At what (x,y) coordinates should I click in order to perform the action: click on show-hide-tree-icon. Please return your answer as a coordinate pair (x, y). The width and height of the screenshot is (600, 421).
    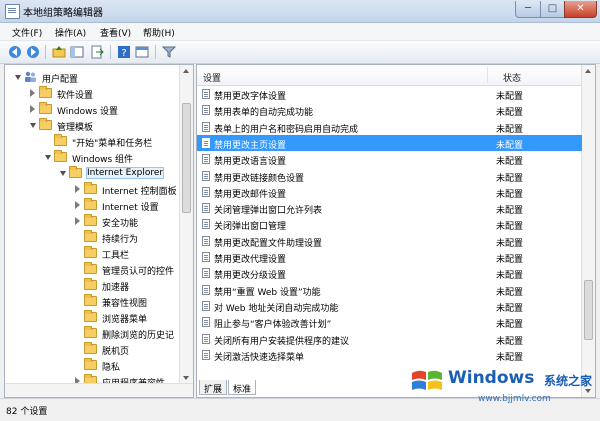
    Looking at the image, I should click on (77, 52).